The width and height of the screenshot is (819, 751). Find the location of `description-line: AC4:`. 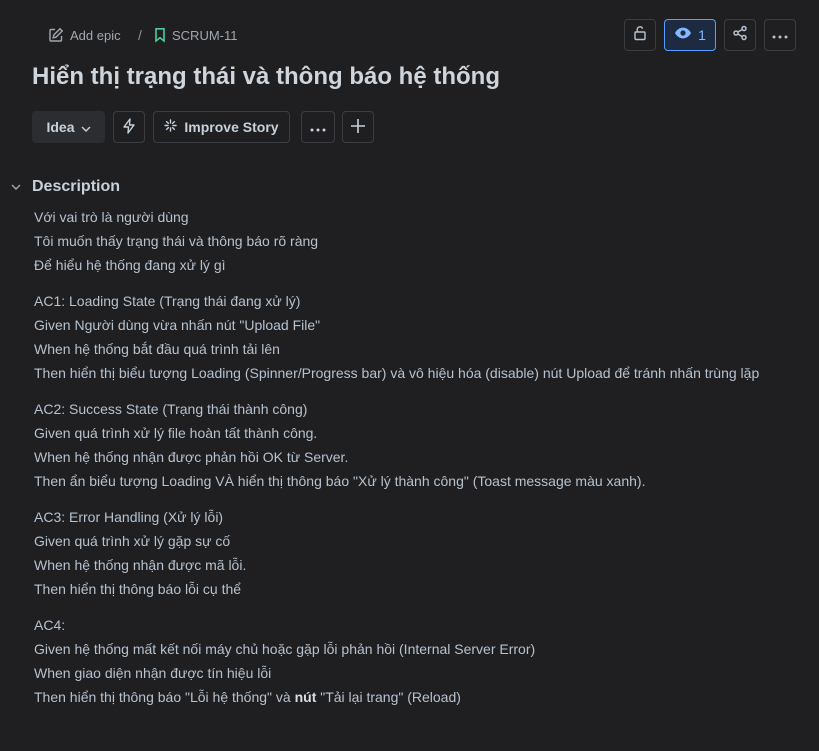

description-line: AC4: is located at coordinates (50, 625).